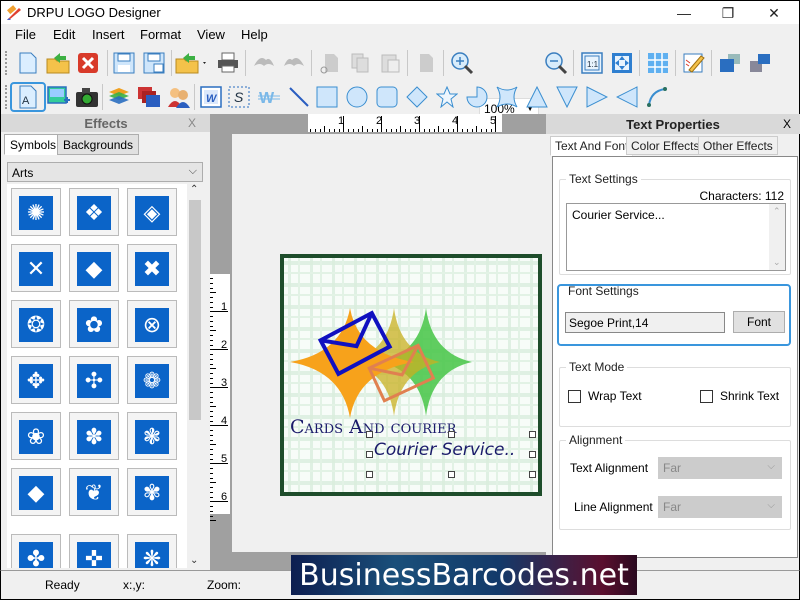 The width and height of the screenshot is (800, 600). Describe the element at coordinates (294, 63) in the screenshot. I see `redo-icon` at that location.